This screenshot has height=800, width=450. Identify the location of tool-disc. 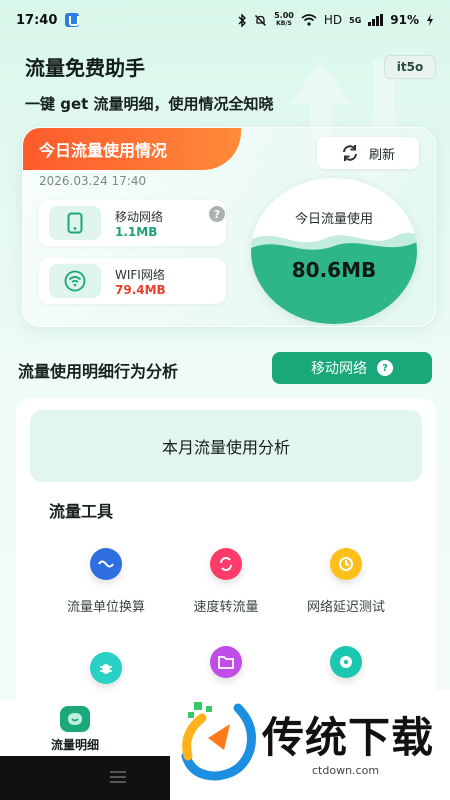
(346, 662).